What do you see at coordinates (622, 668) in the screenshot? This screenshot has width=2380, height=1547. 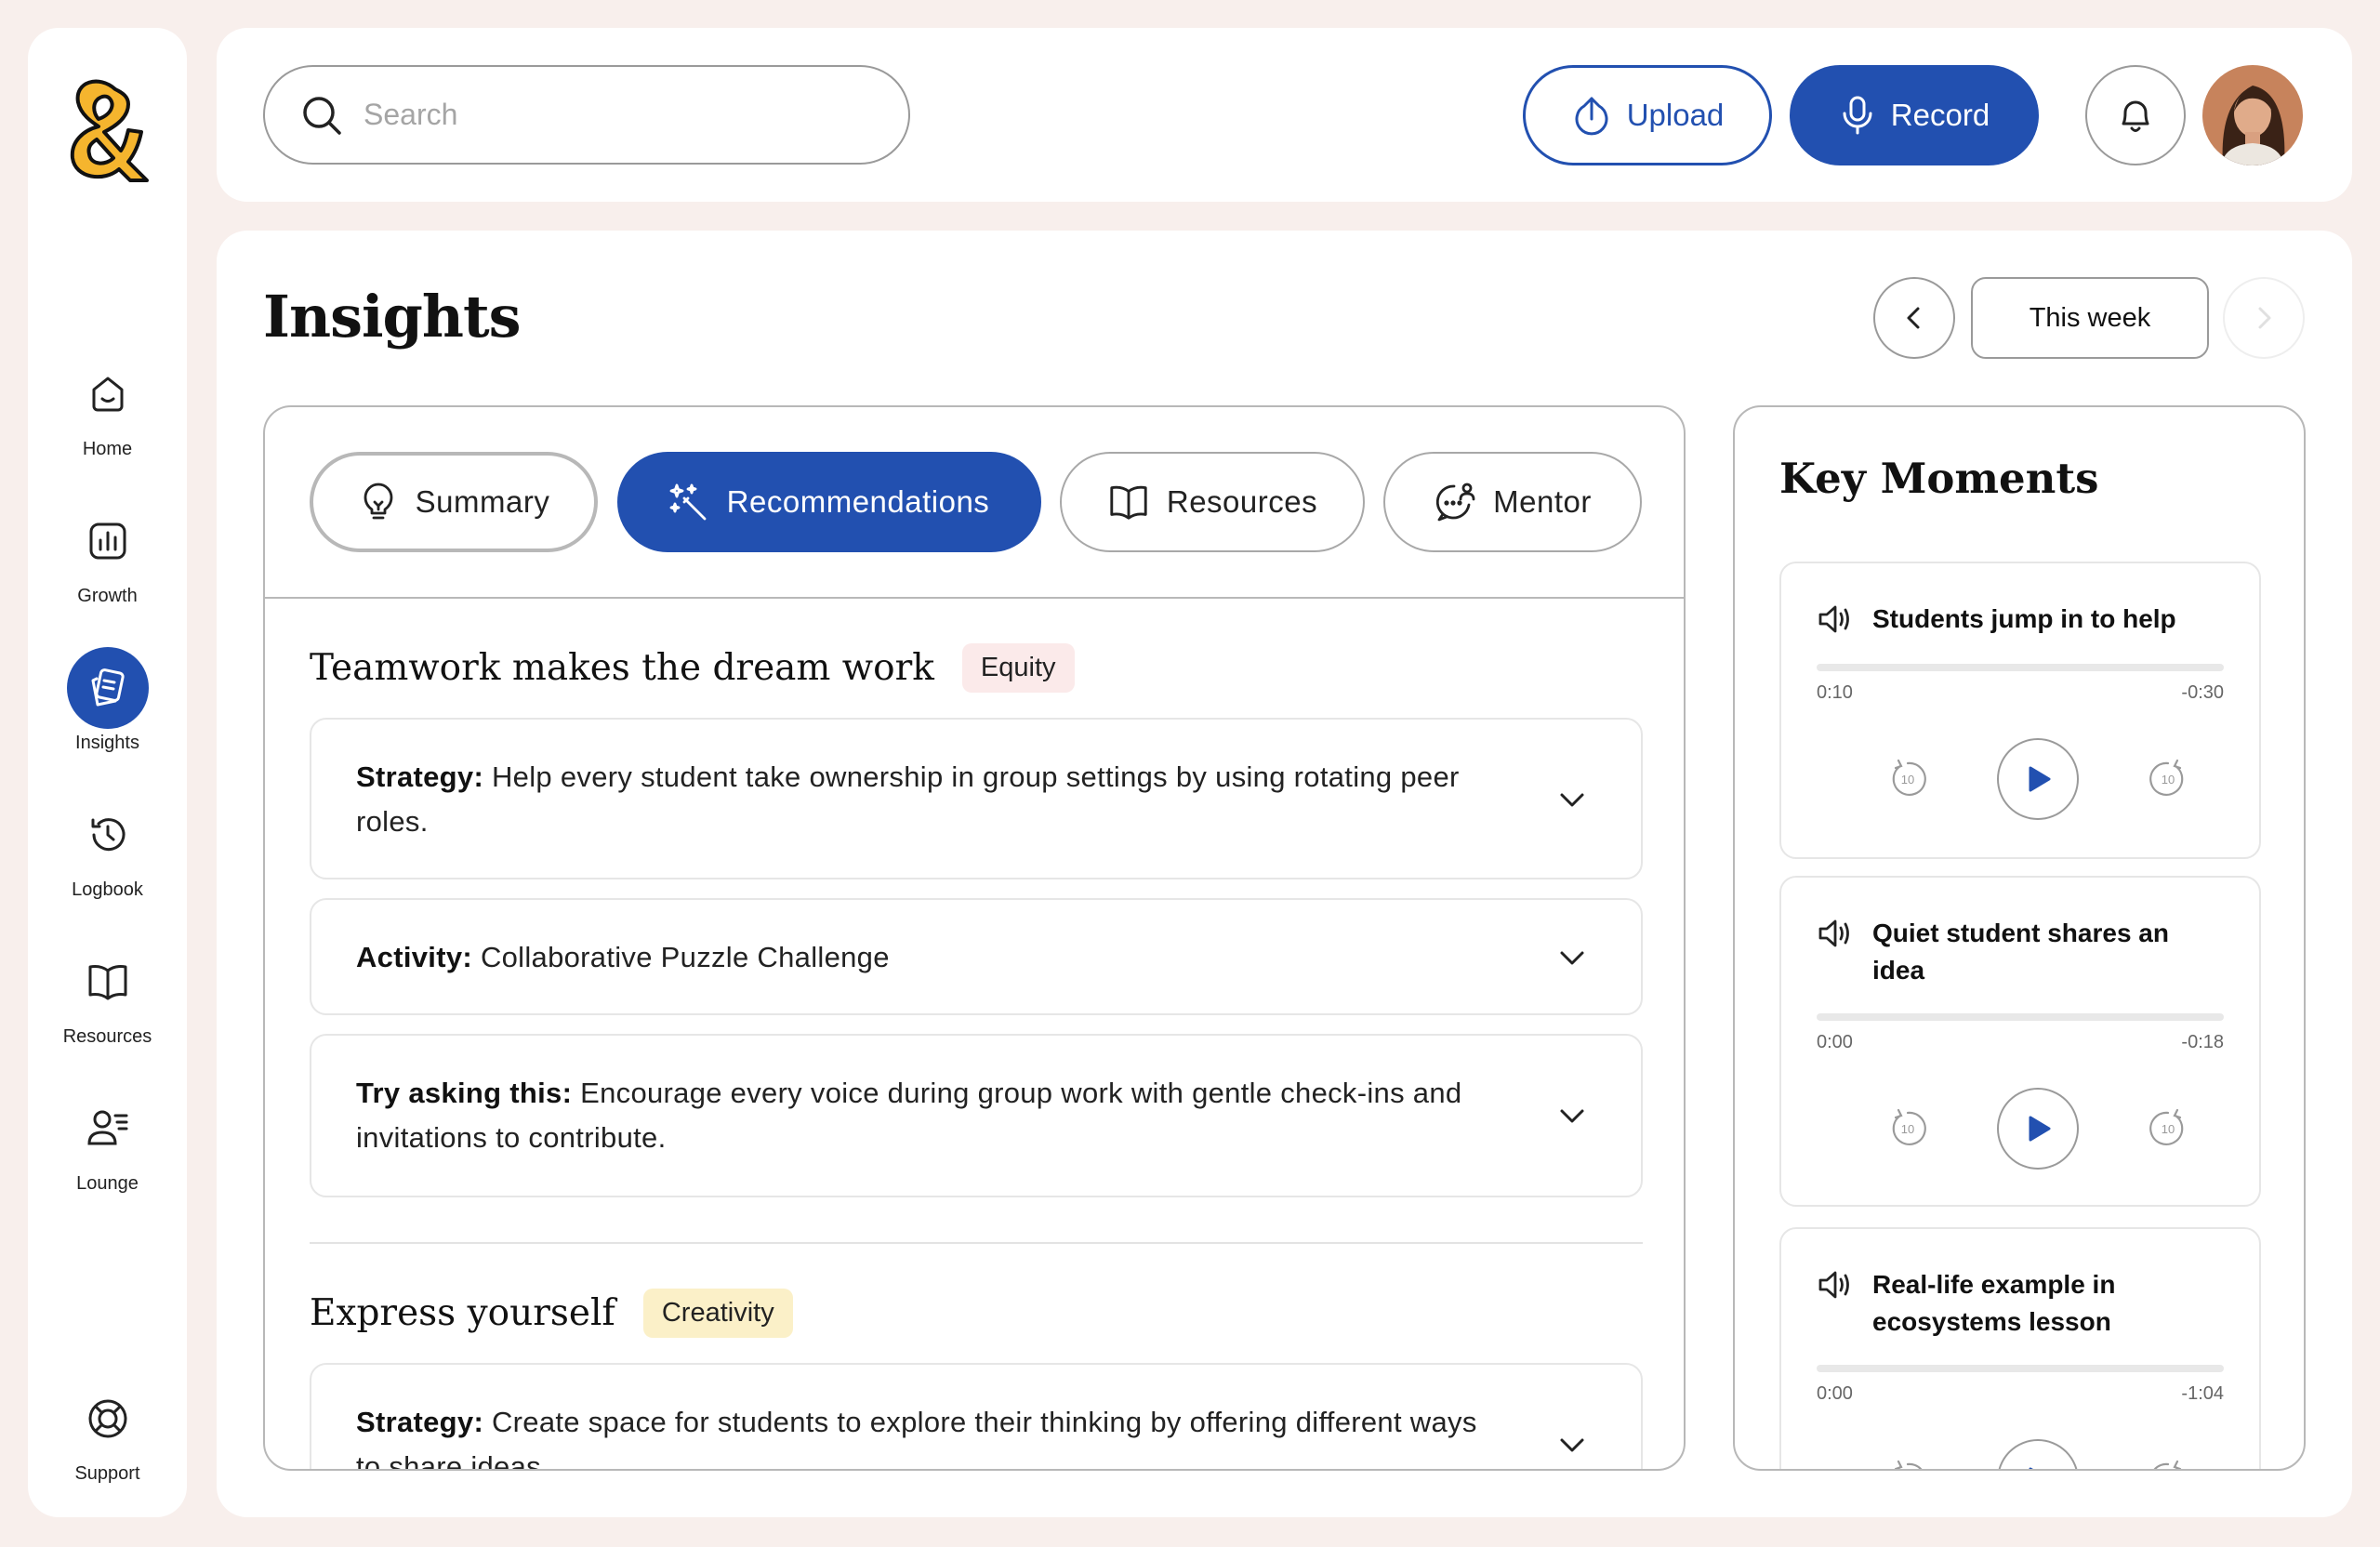 I see `section-title: Teamwork makes the dream work` at bounding box center [622, 668].